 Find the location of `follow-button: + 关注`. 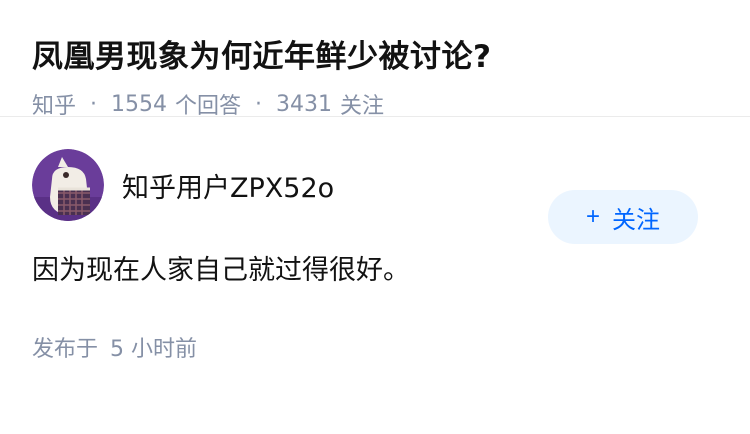

follow-button: + 关注 is located at coordinates (623, 217).